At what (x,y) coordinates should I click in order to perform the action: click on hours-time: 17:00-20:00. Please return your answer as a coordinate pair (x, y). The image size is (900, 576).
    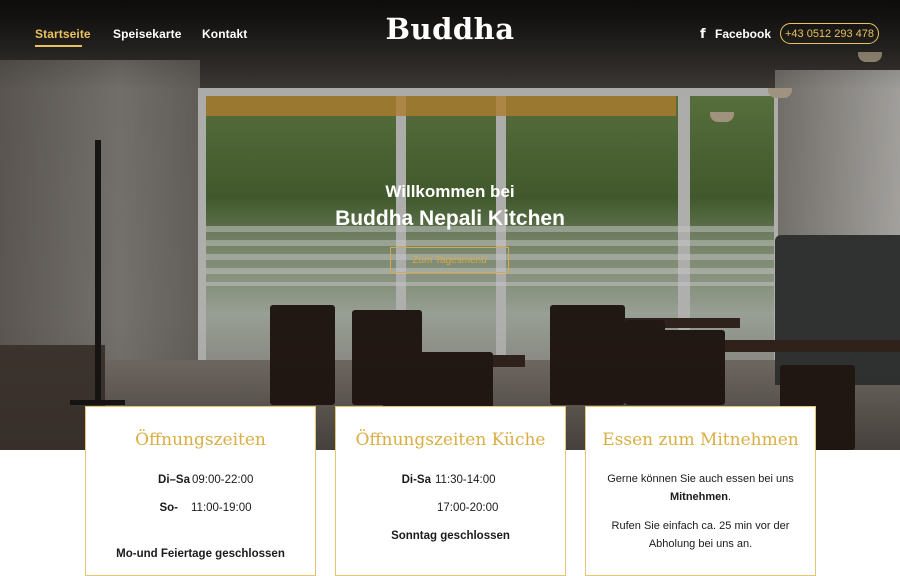
    Looking at the image, I should click on (468, 508).